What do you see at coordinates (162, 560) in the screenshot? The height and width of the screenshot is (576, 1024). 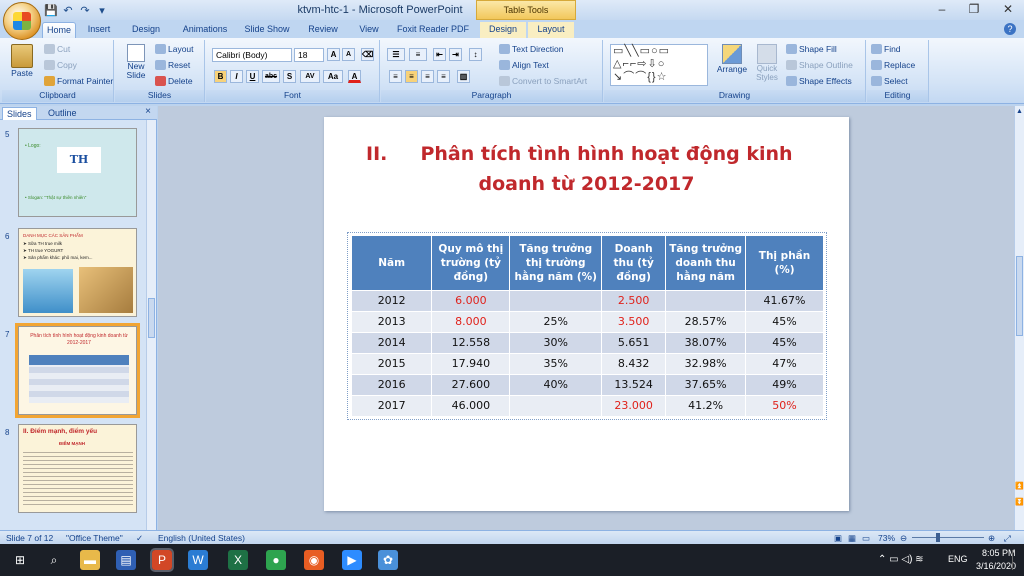 I see `powerpoint-icon: P` at bounding box center [162, 560].